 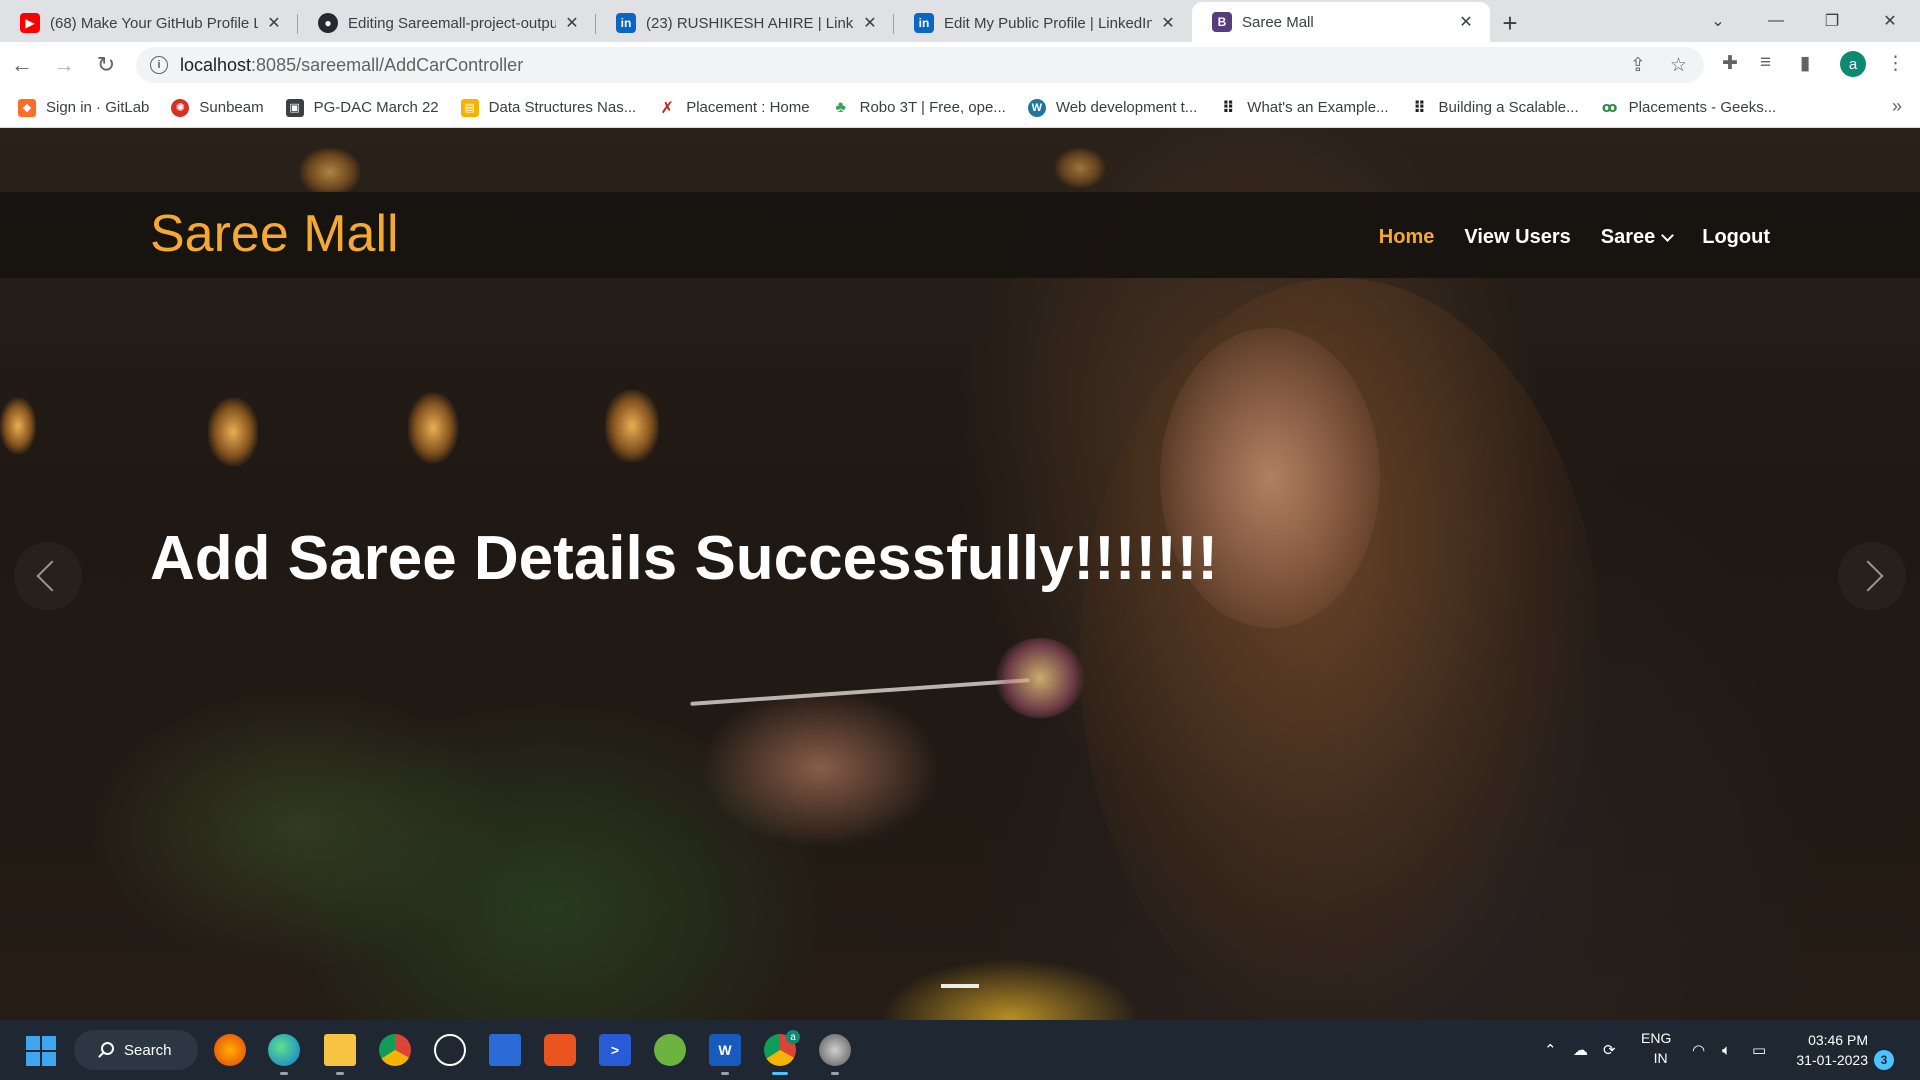 I want to click on youtube-icon: ▶, so click(x=30, y=23).